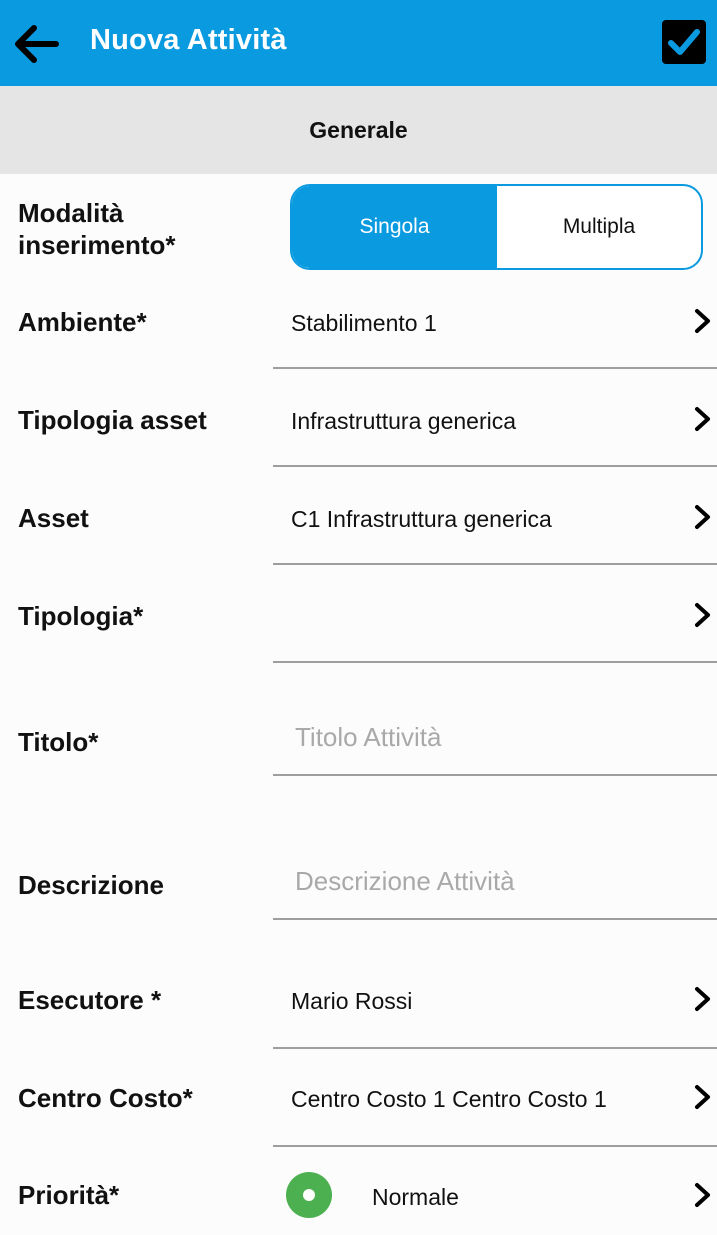  Describe the element at coordinates (404, 421) in the screenshot. I see `tipologia-asset-value: Infrastruttura generica` at that location.